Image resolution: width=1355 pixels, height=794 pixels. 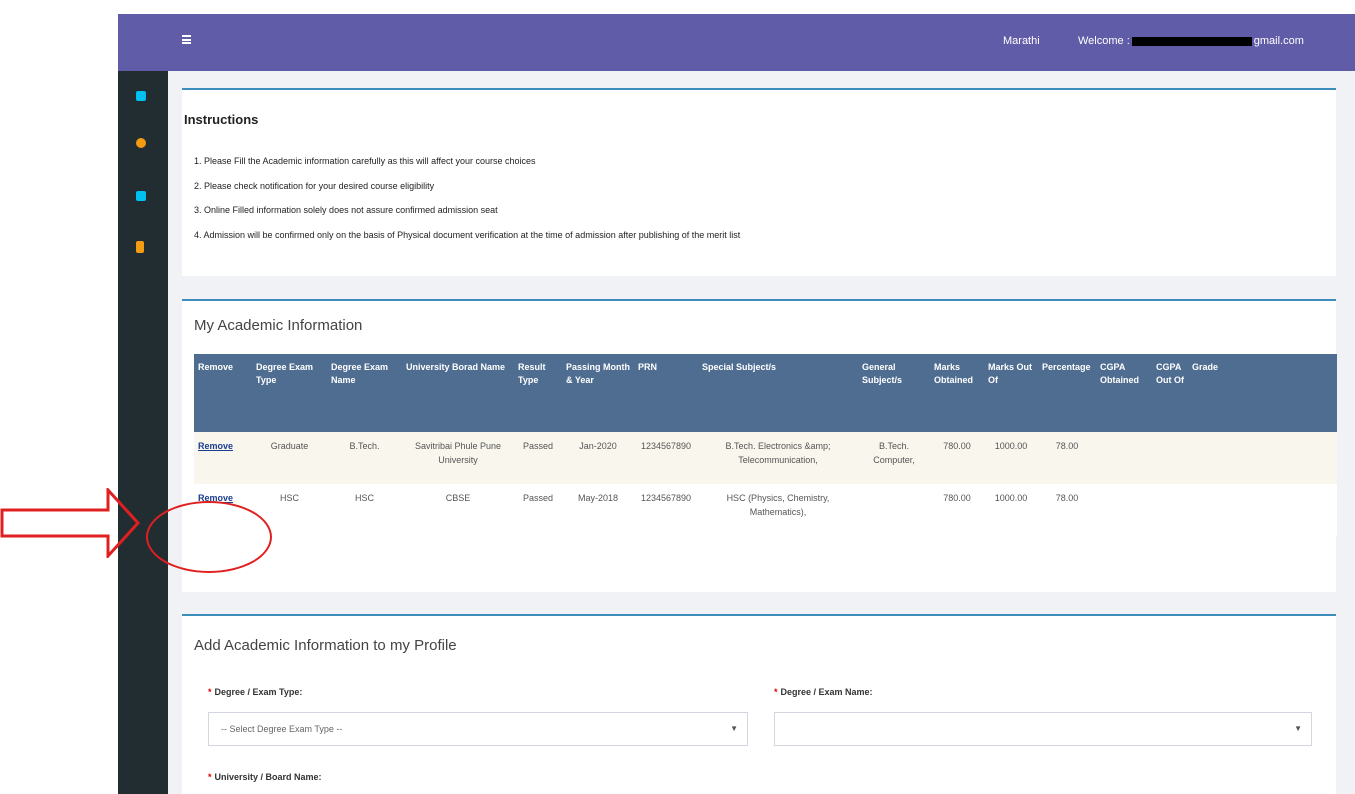 I want to click on col-marks-obtained: Marks Obtained, so click(x=957, y=393).